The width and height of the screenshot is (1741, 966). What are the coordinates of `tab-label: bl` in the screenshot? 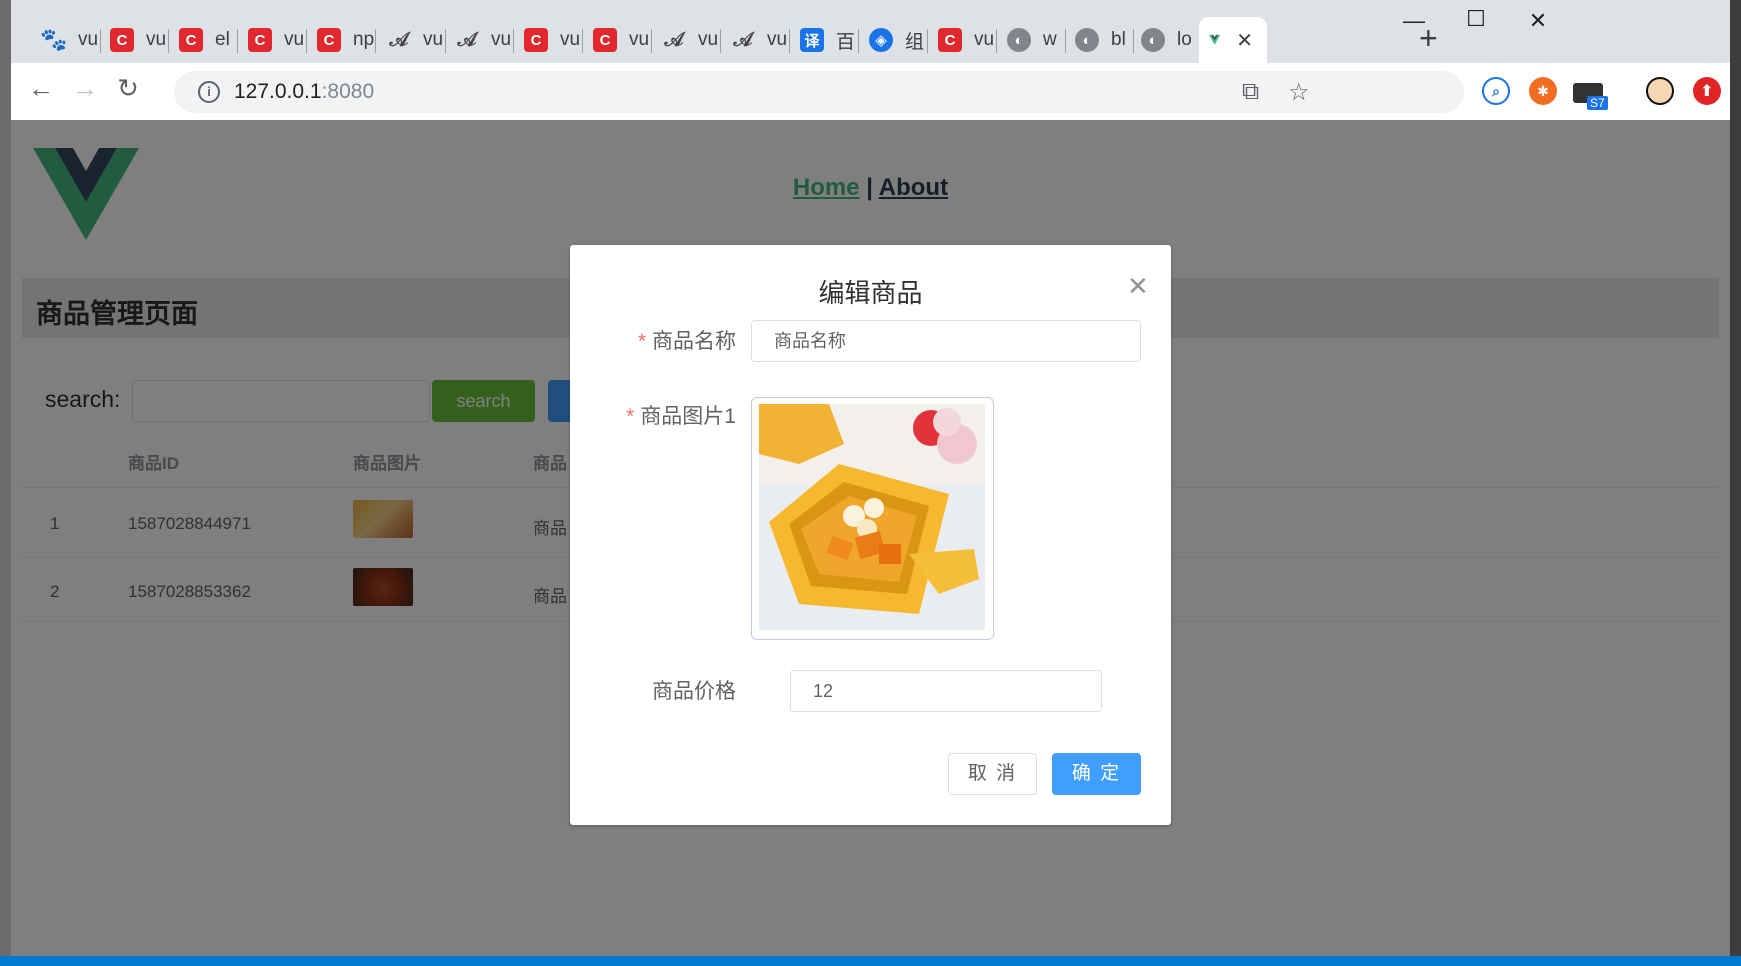 It's located at (1118, 39).